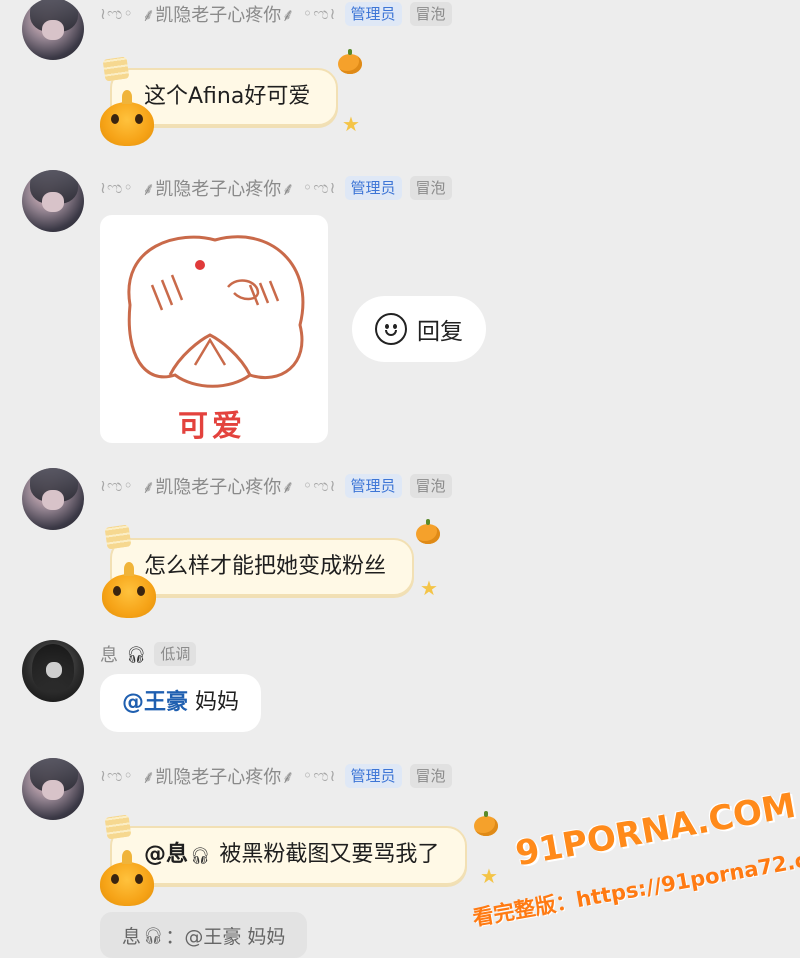  I want to click on smile-icon, so click(391, 329).